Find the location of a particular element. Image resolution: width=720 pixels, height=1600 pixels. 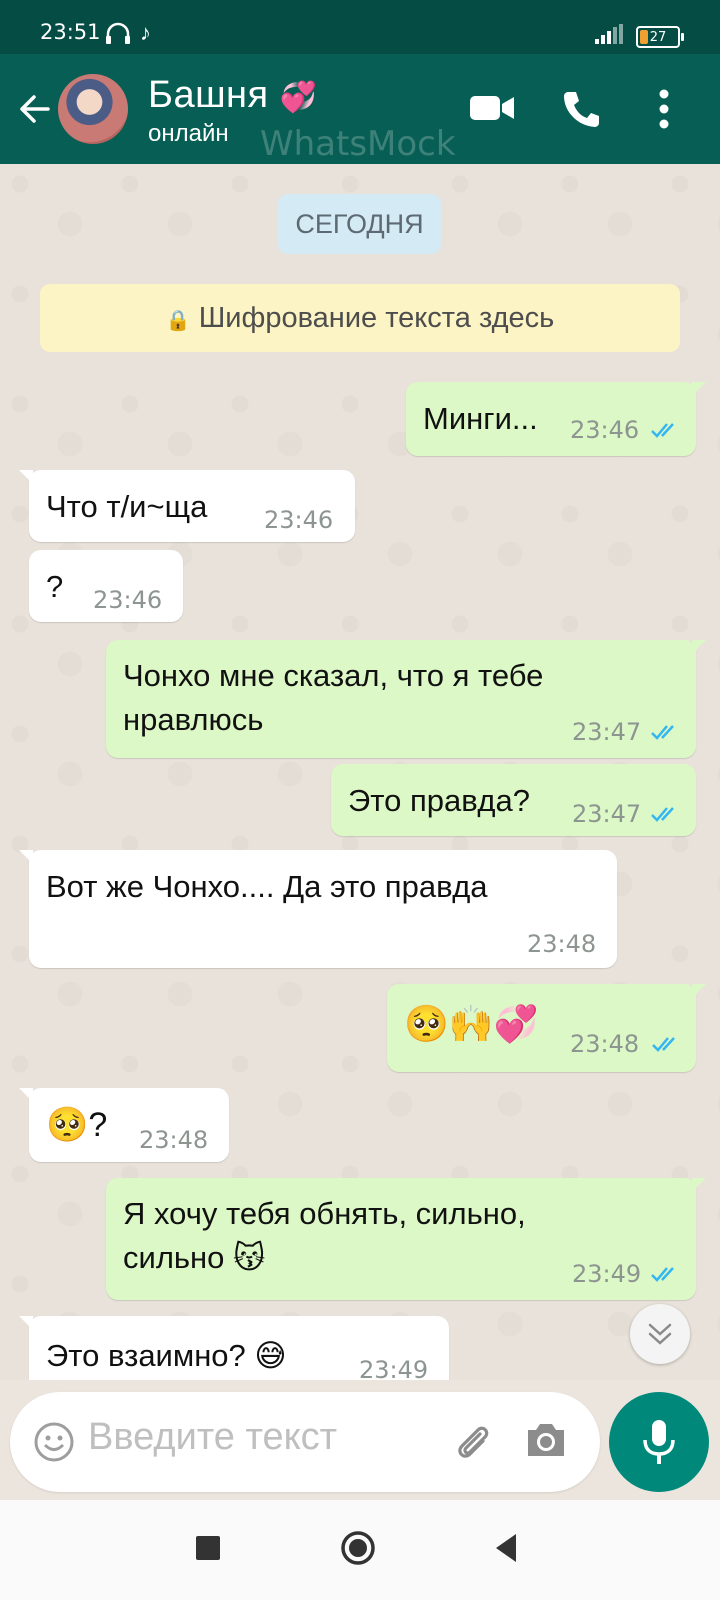

battery-icon: 27 is located at coordinates (660, 37).